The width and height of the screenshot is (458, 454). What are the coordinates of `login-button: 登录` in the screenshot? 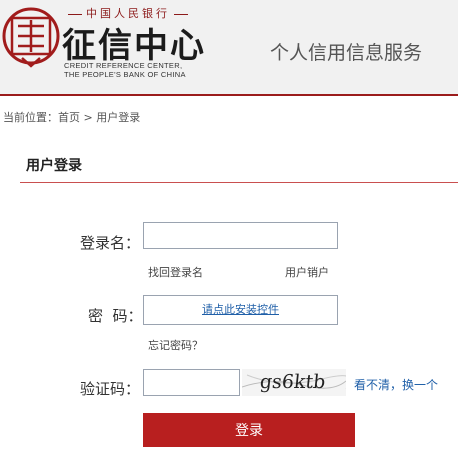 It's located at (249, 430).